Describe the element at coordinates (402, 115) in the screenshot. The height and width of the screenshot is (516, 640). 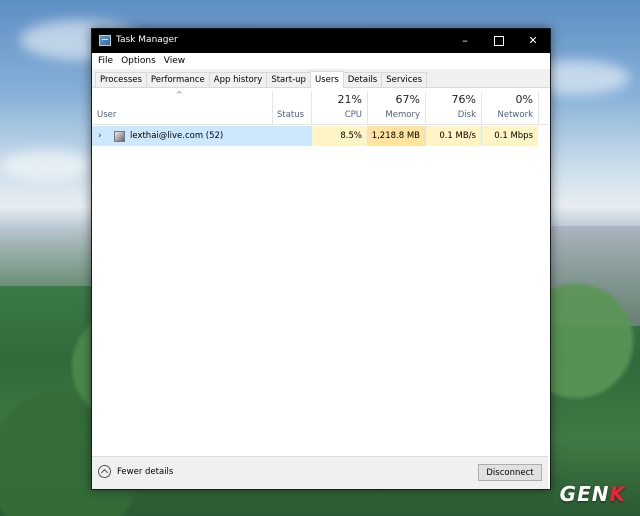
I see `column-memory-label: Memory` at that location.